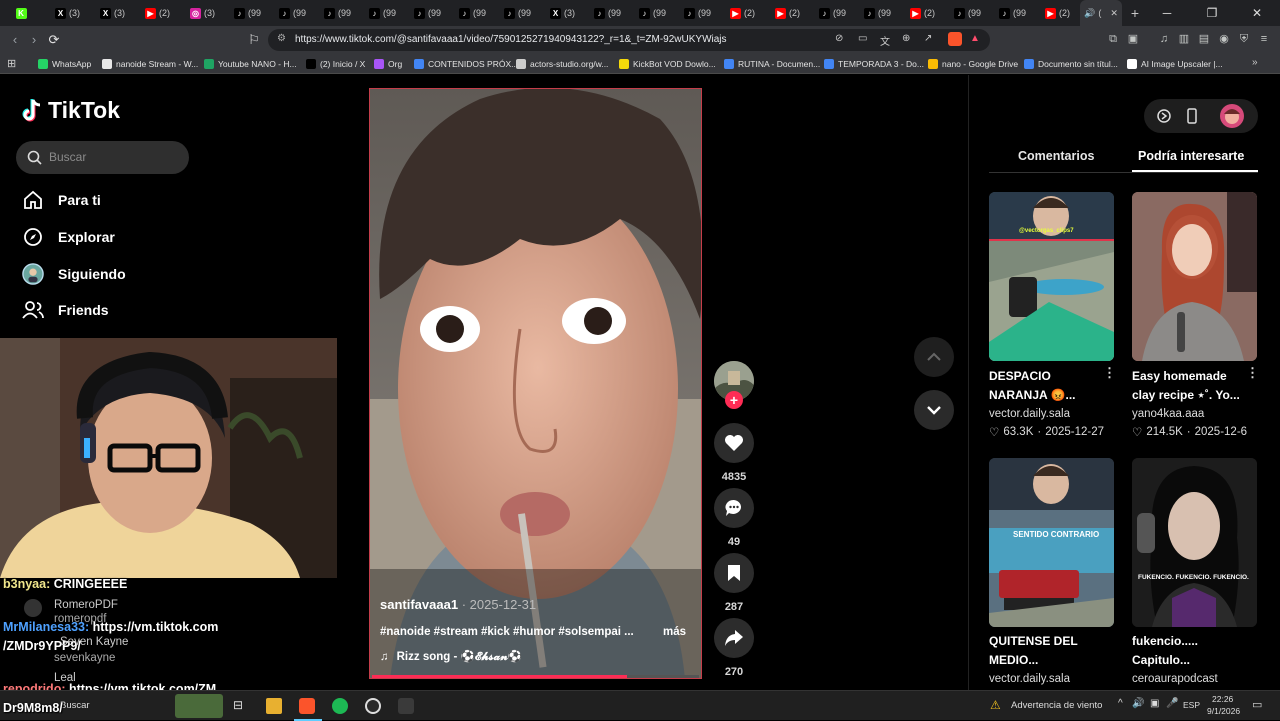 This screenshot has height=721, width=1280. Describe the element at coordinates (11, 63) in the screenshot. I see `apps-grid-icon: ⊞` at that location.